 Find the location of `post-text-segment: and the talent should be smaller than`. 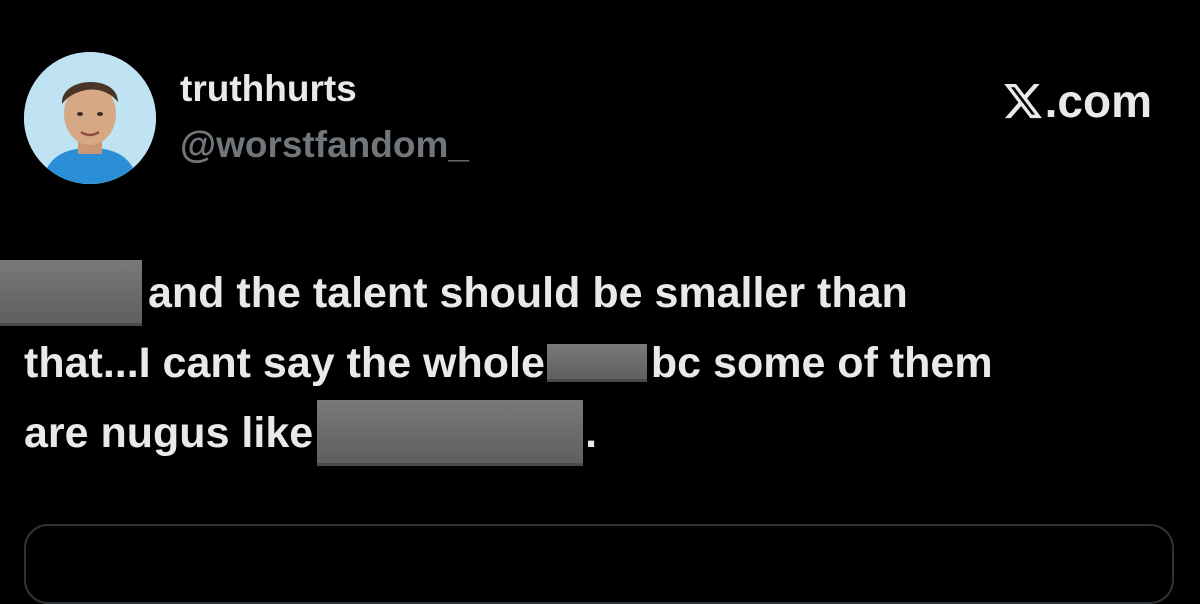

post-text-segment: and the talent should be smaller than is located at coordinates (528, 293).